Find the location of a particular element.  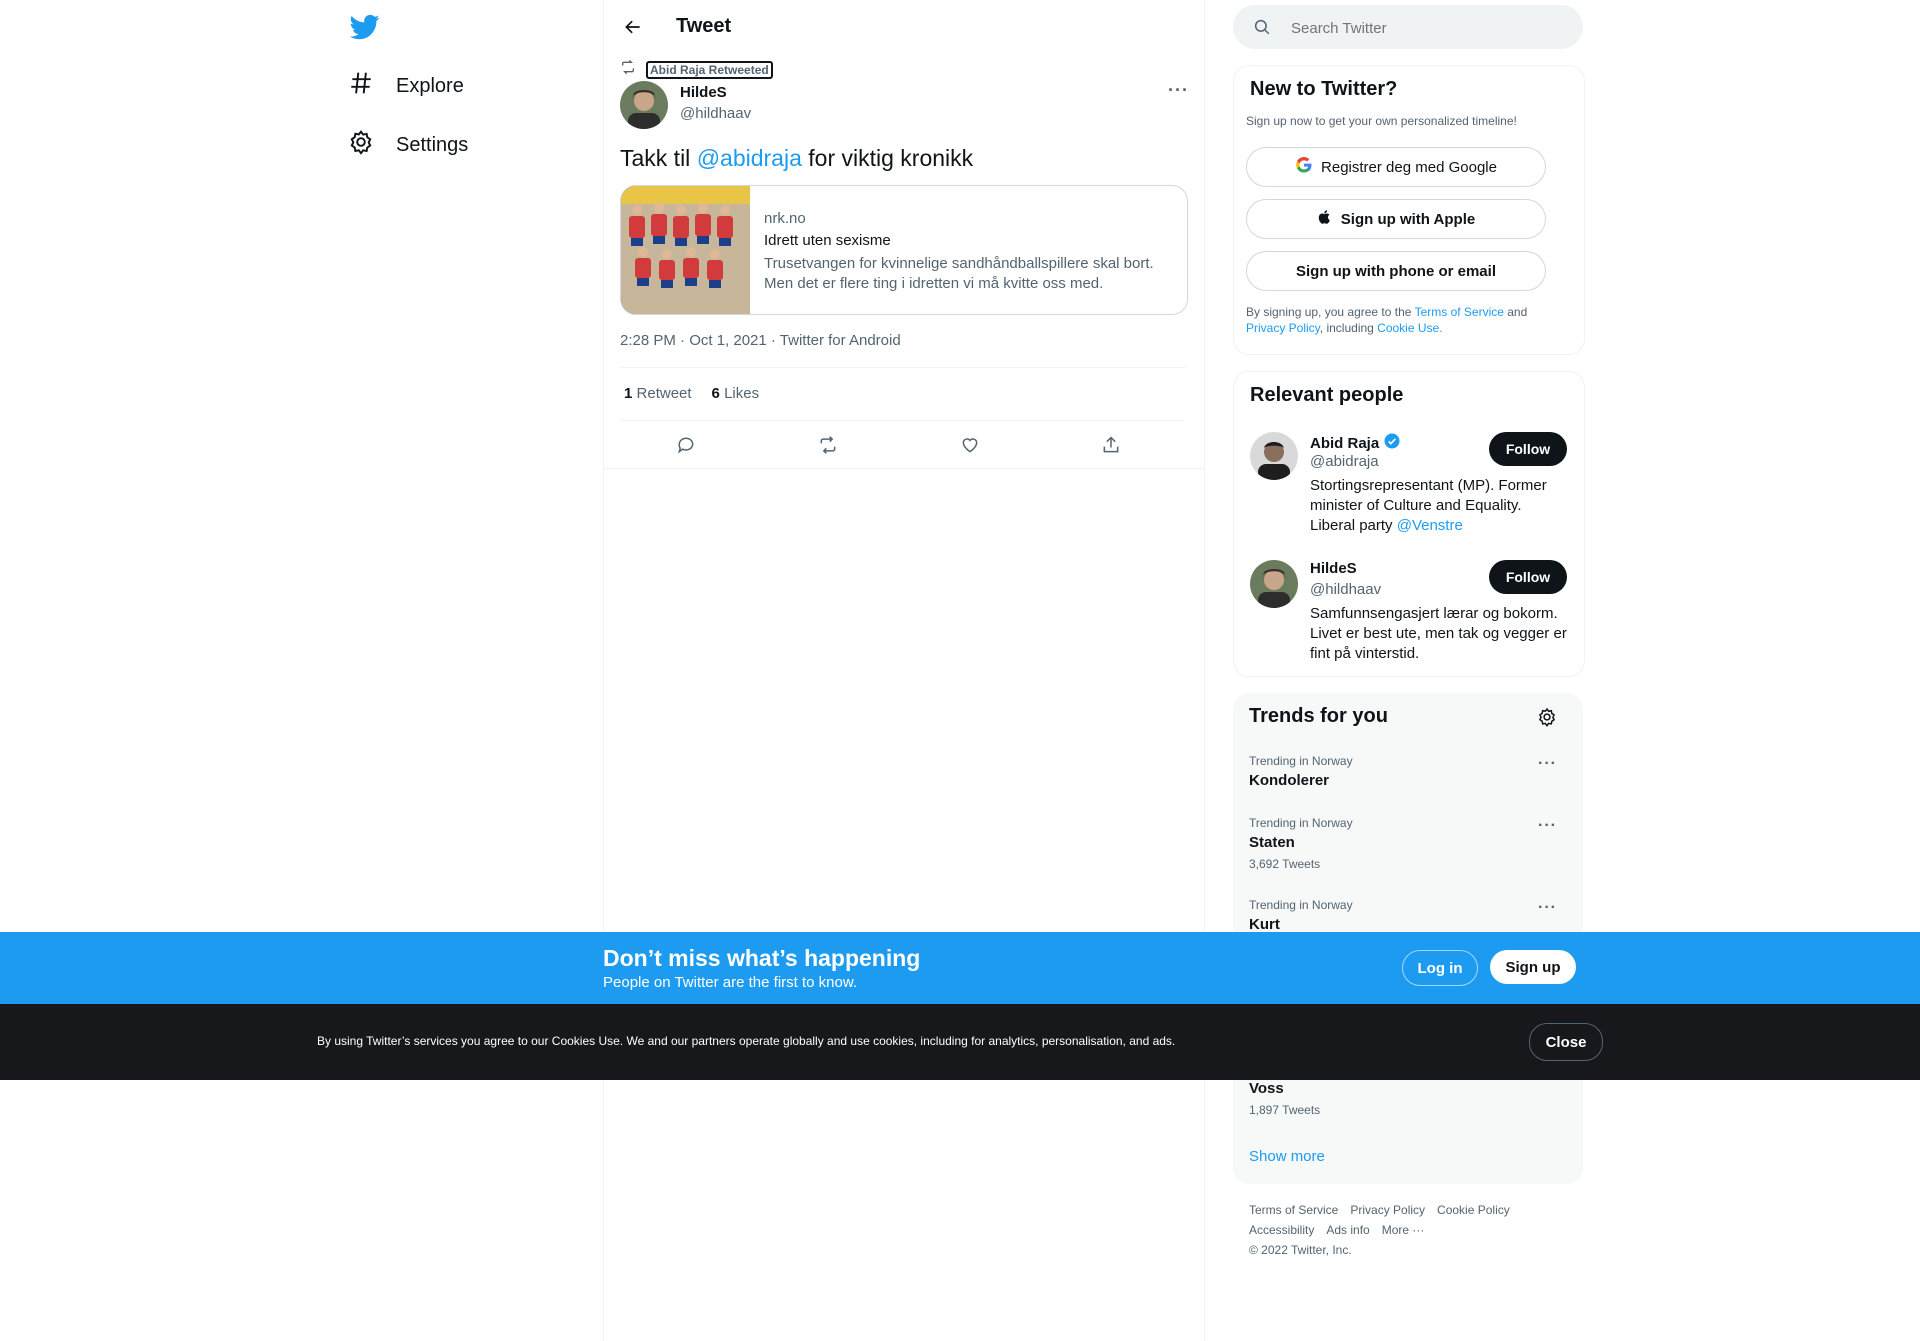

like-stat: 6 Likes is located at coordinates (736, 393).